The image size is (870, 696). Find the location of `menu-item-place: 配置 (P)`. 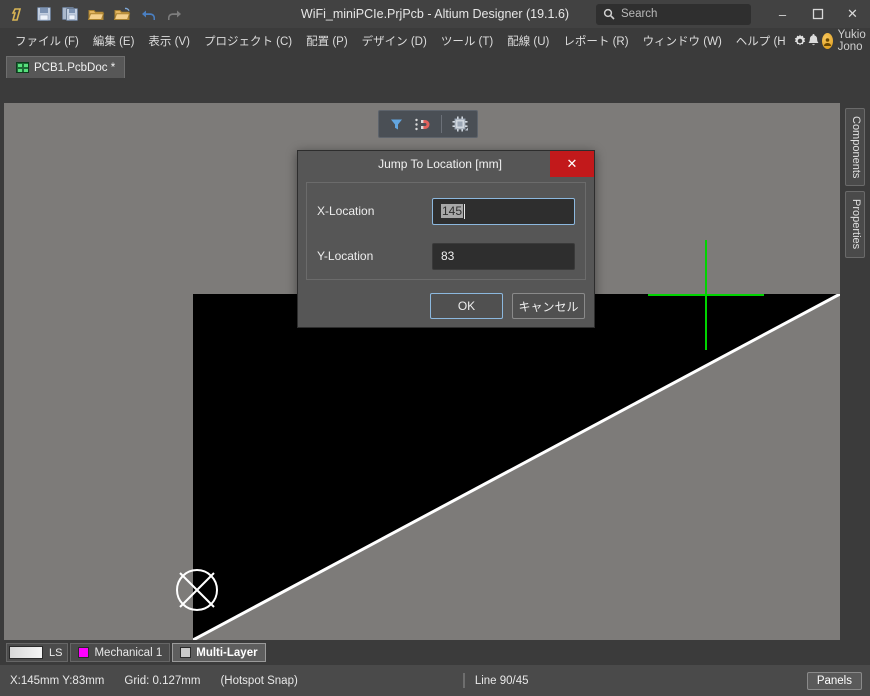

menu-item-place: 配置 (P) is located at coordinates (327, 41).